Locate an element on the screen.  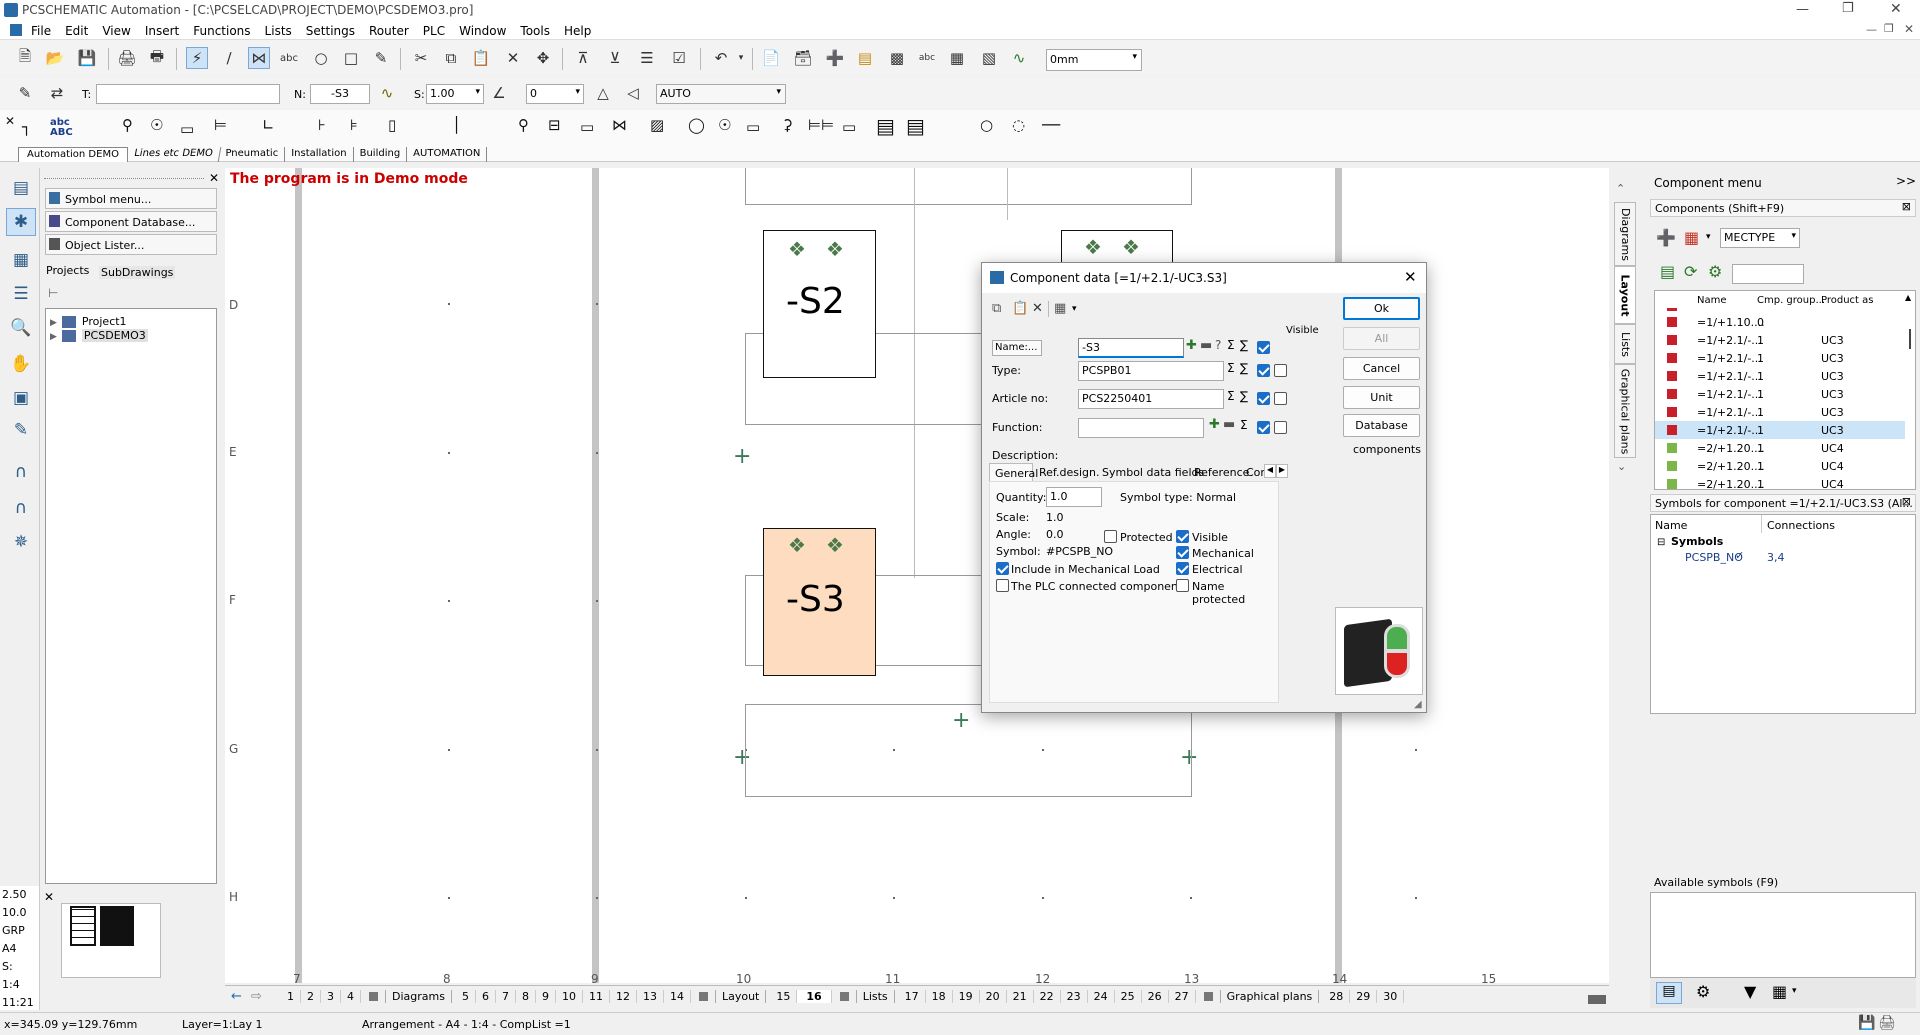
align-up-icon: ⊼ is located at coordinates (583, 58).